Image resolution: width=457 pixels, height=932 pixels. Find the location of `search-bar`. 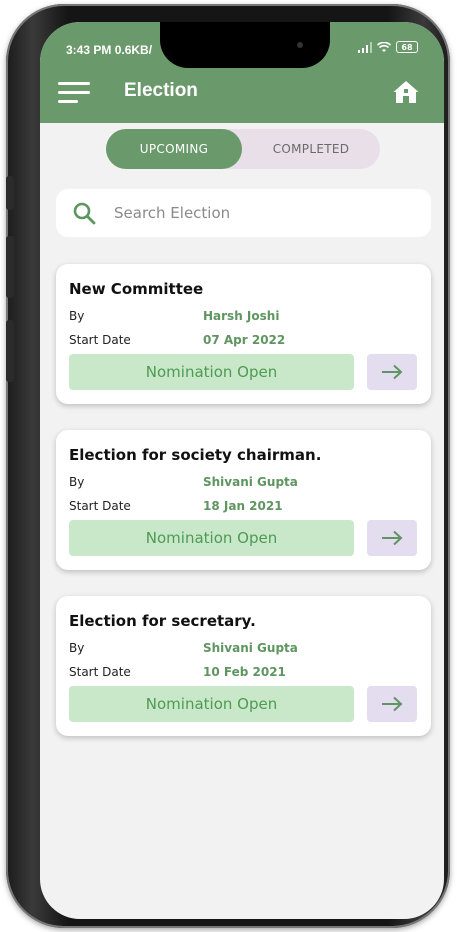

search-bar is located at coordinates (243, 213).